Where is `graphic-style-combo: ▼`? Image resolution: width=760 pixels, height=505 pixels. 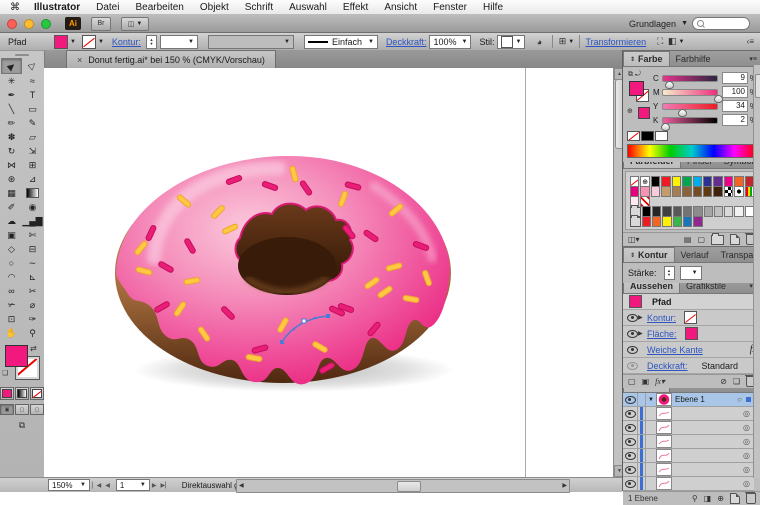 graphic-style-combo: ▼ is located at coordinates (511, 41).